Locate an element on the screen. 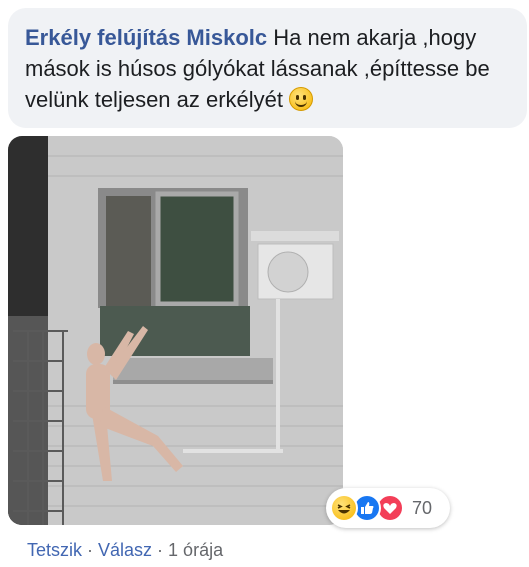  comment-actions: Tetszik · Válasz · 1 órája is located at coordinates (125, 550).